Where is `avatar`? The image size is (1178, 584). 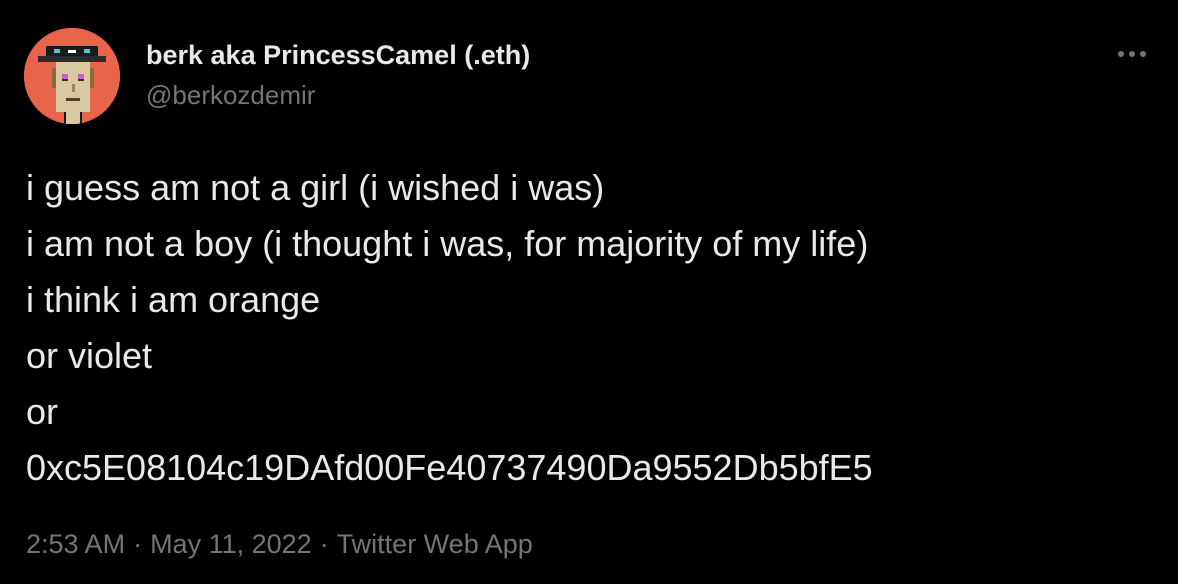
avatar is located at coordinates (72, 76).